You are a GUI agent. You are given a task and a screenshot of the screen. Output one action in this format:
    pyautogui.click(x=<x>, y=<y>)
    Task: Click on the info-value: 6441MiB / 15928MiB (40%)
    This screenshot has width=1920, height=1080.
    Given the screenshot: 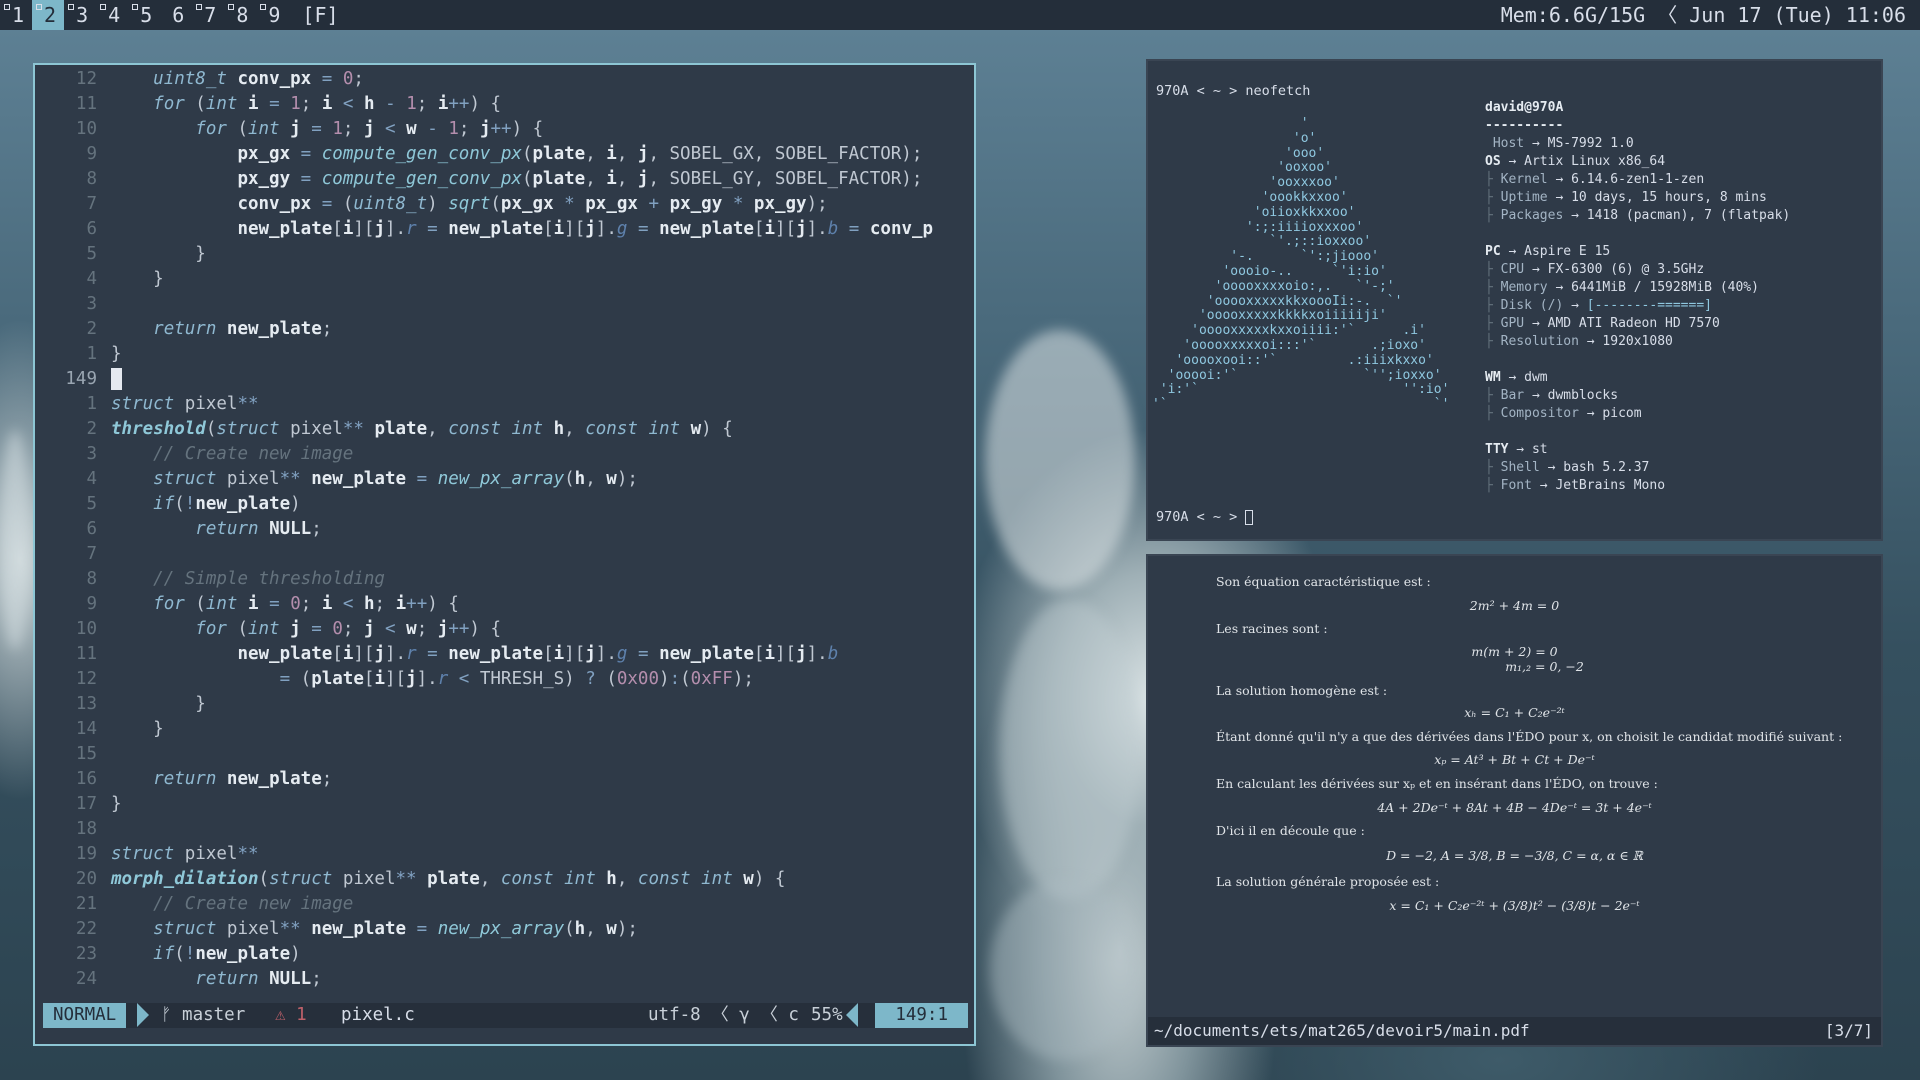 What is the action you would take?
    pyautogui.click(x=1665, y=287)
    